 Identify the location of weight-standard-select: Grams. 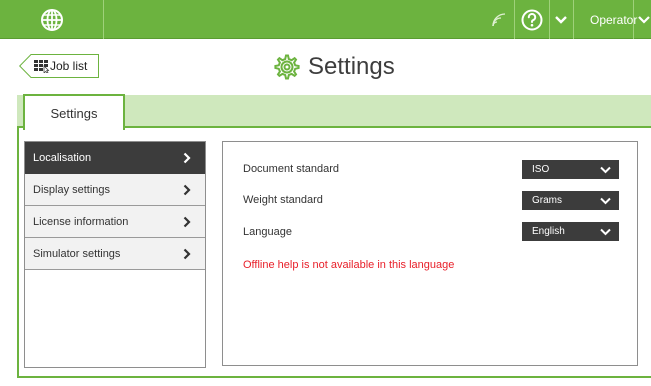
(570, 200).